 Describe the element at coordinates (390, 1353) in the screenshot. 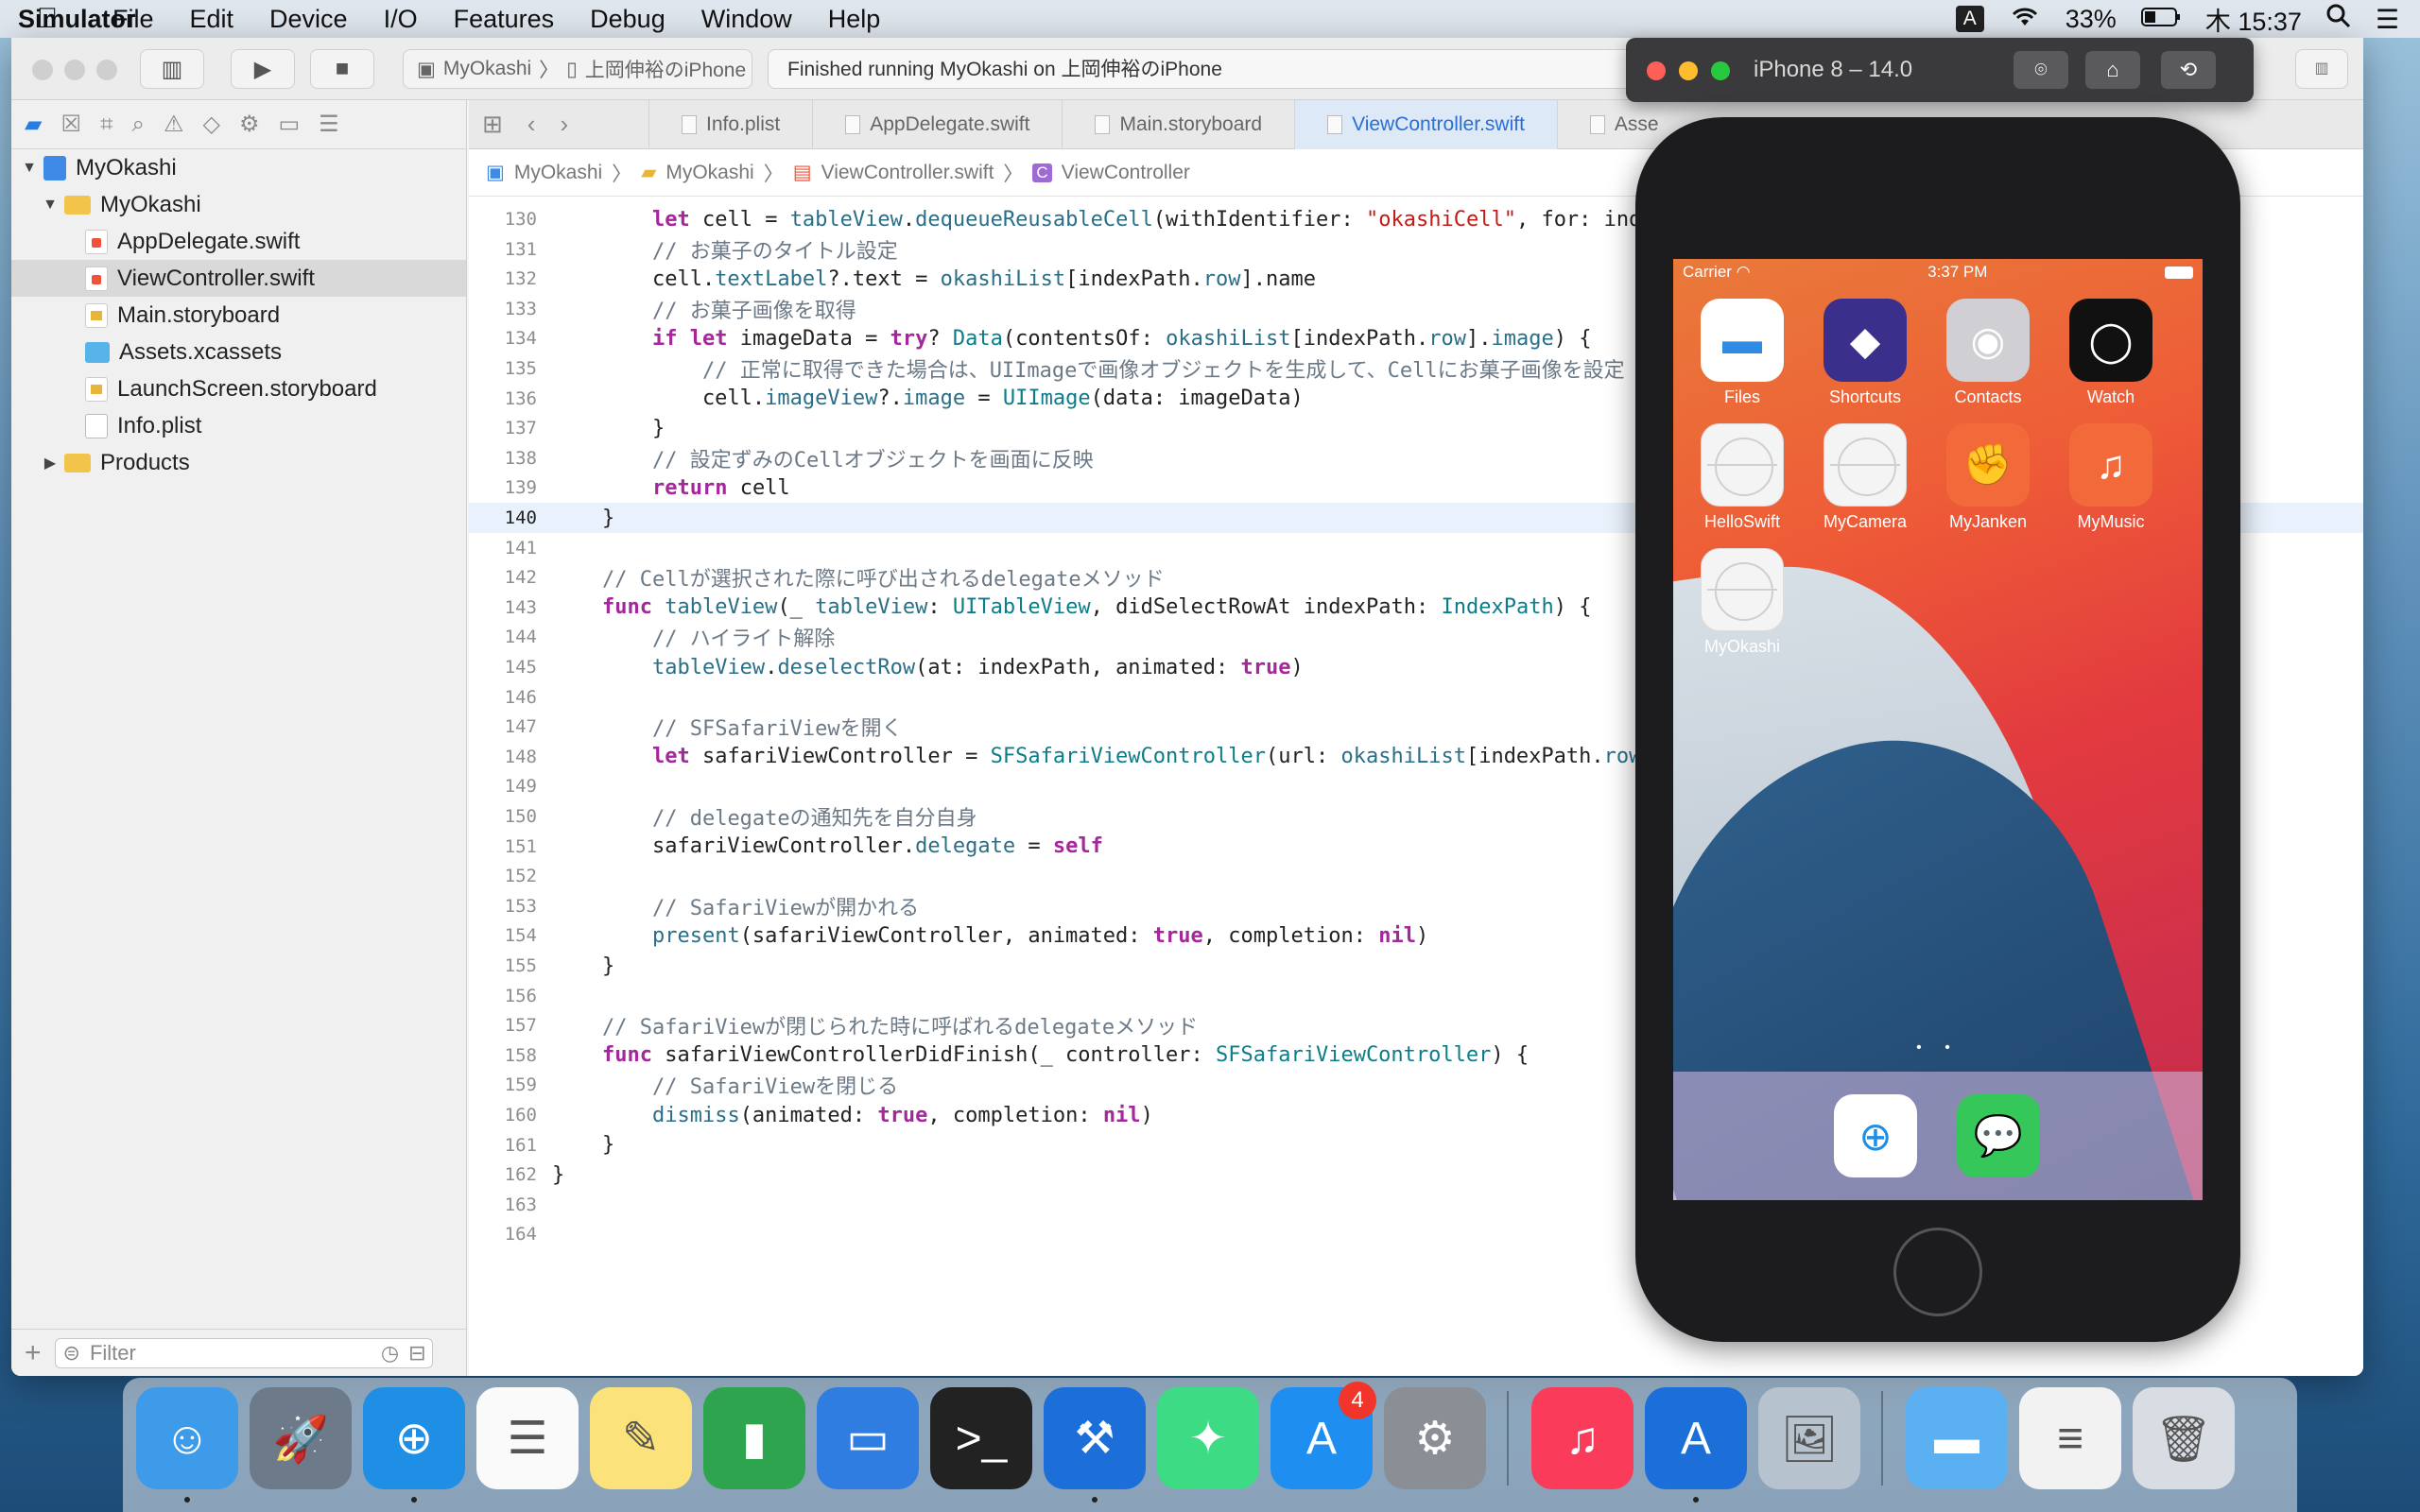

I see `recent-files-icon: ◷` at that location.